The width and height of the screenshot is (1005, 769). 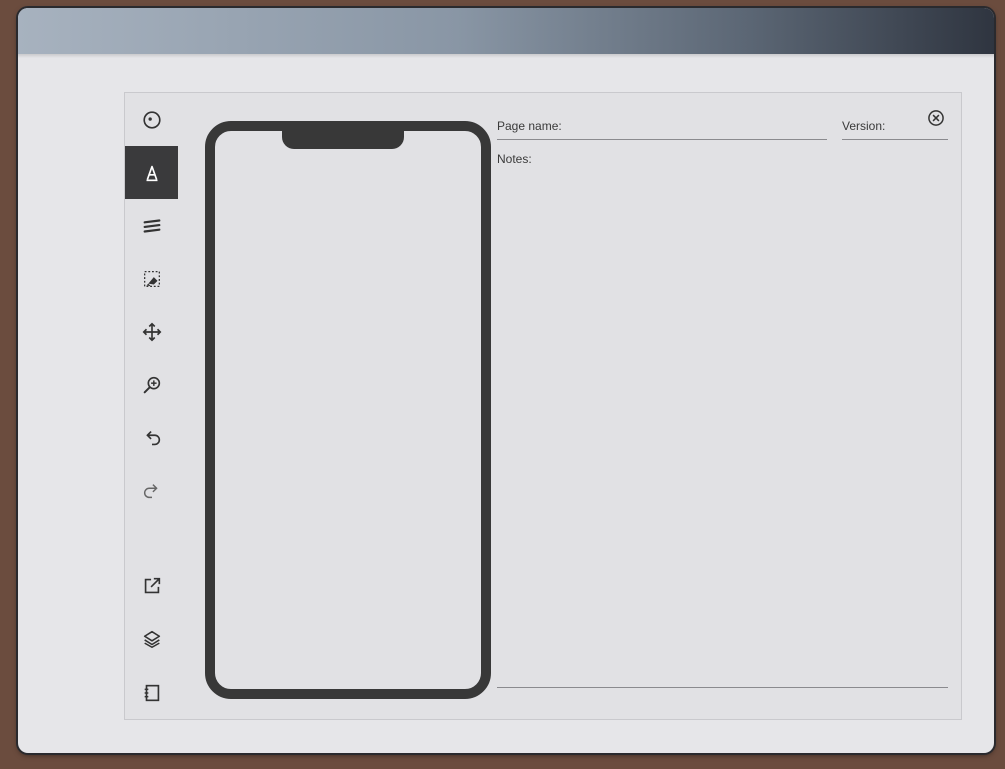 I want to click on settings-icon, so click(x=151, y=119).